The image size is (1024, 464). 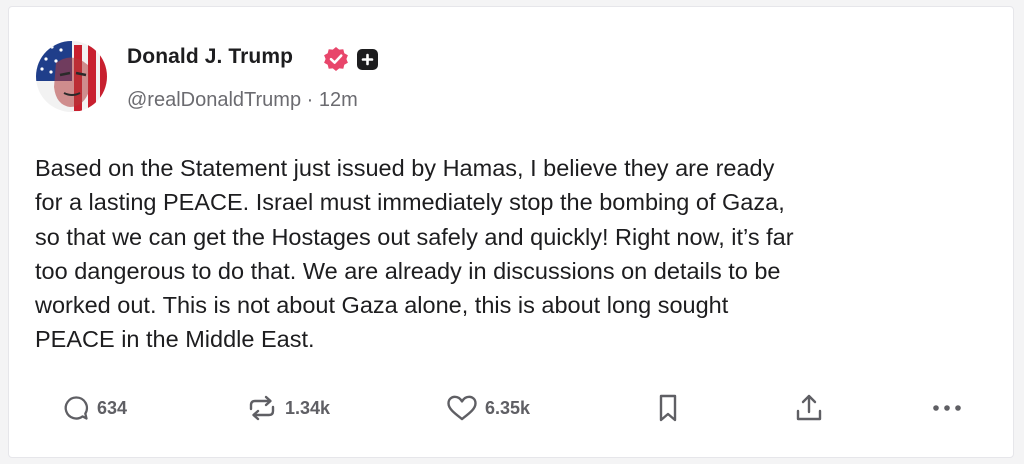 What do you see at coordinates (214, 100) in the screenshot?
I see `author-handle: @realDonaldTrump` at bounding box center [214, 100].